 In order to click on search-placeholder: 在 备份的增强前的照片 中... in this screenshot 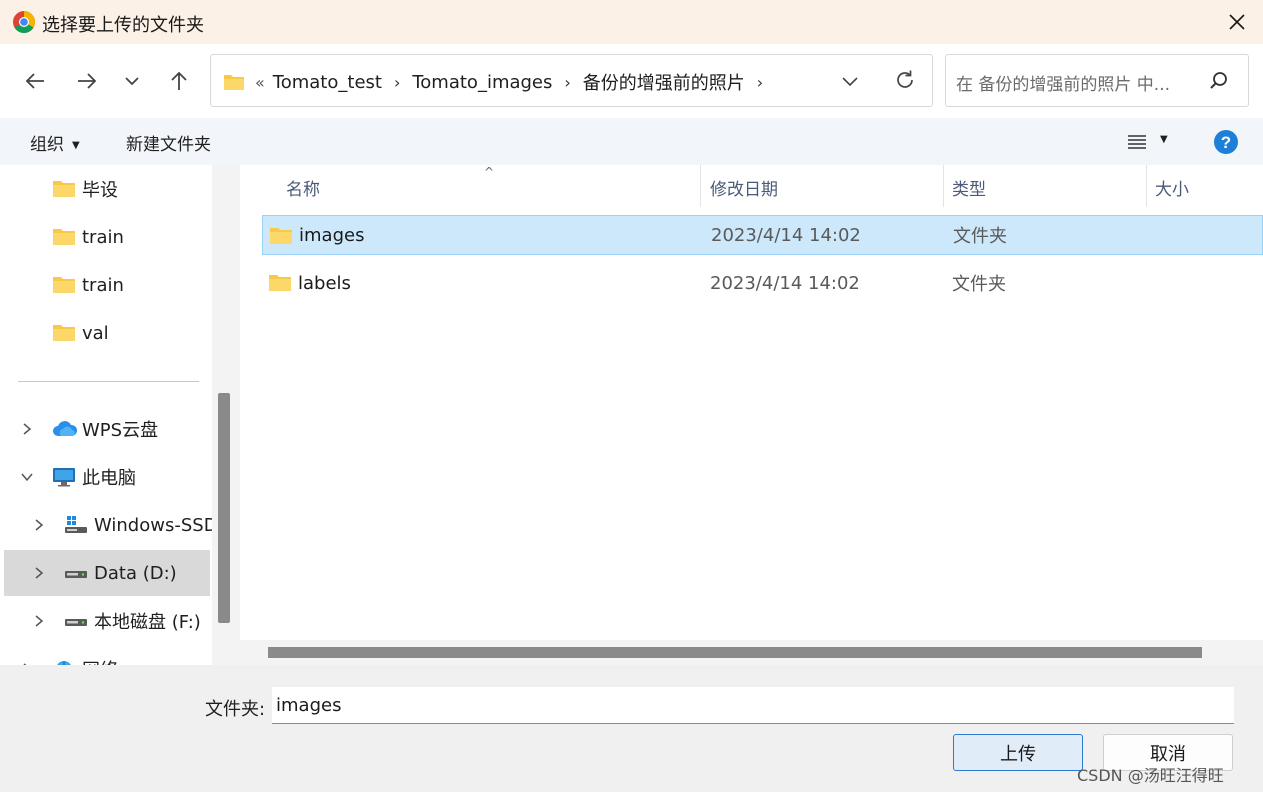, I will do `click(1063, 85)`.